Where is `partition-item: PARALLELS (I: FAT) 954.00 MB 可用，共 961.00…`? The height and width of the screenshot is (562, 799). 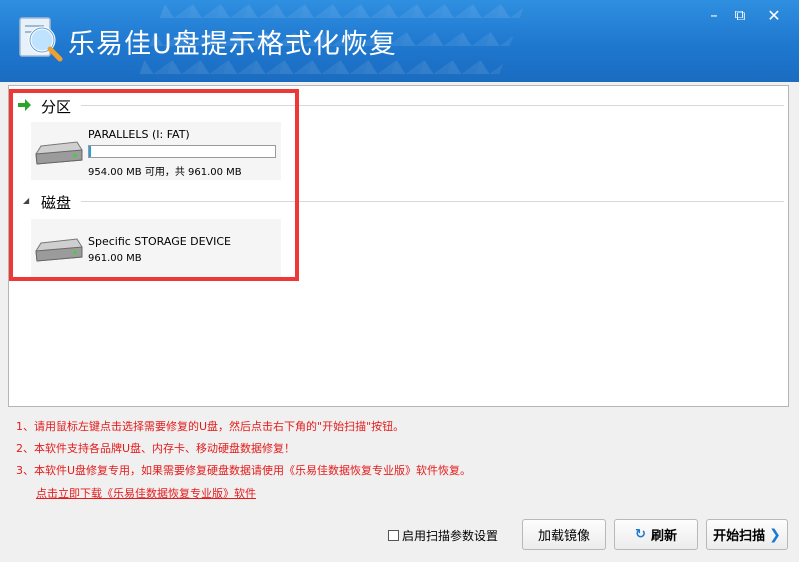
partition-item: PARALLELS (I: FAT) 954.00 MB 可用，共 961.00… is located at coordinates (156, 151).